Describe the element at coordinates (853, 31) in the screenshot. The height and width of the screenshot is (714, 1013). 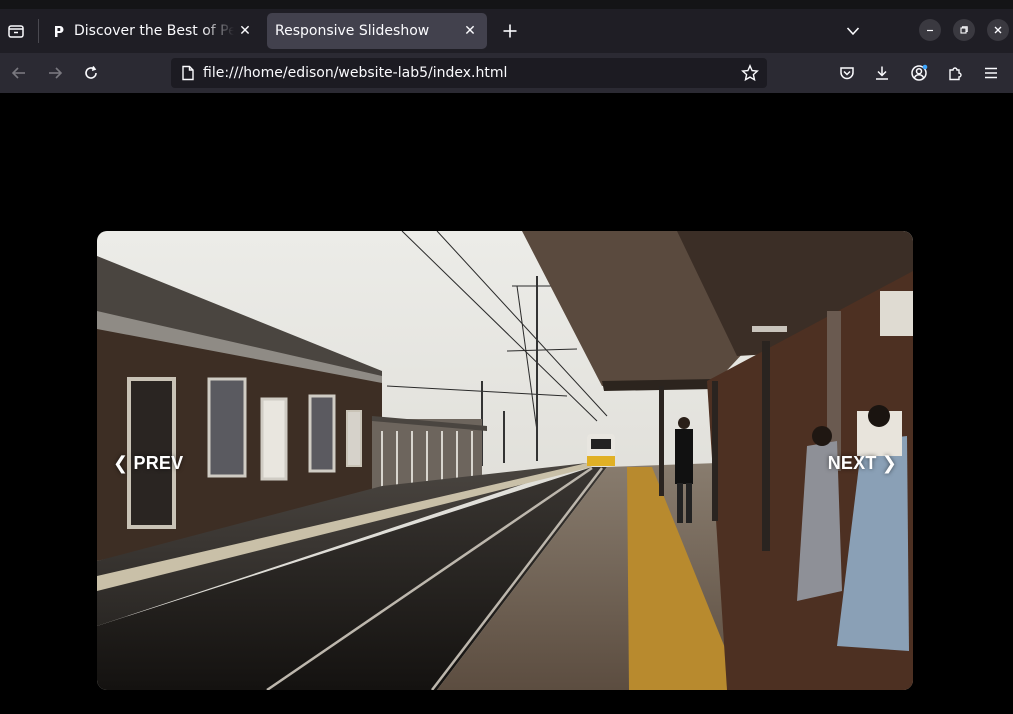
I see `chevron-down-icon` at that location.